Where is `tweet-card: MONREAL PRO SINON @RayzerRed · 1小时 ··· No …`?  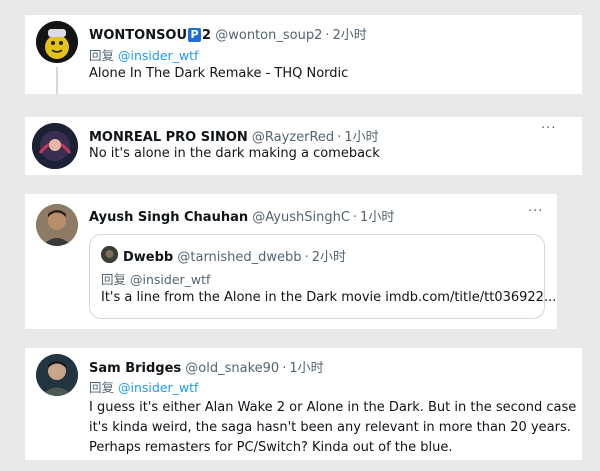
tweet-card: MONREAL PRO SINON @RayzerRed · 1小时 ··· No … is located at coordinates (303, 146).